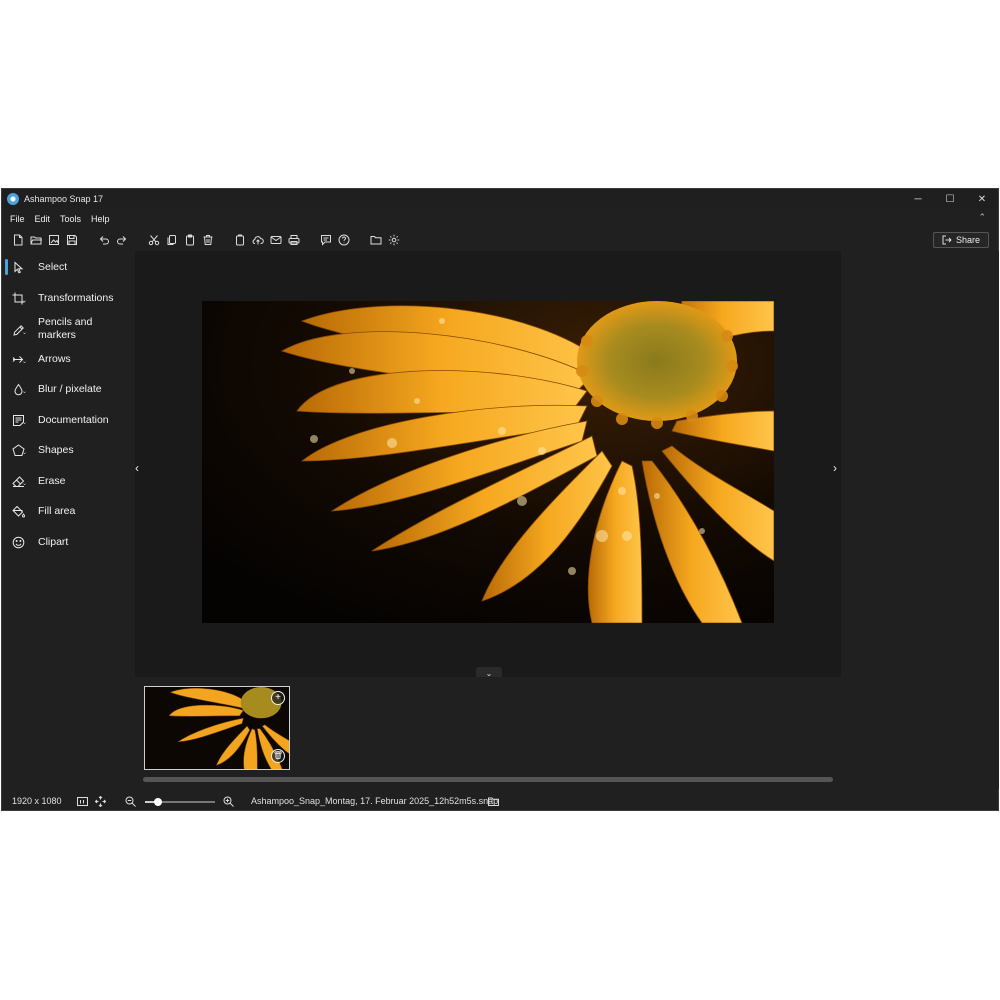  What do you see at coordinates (157, 802) in the screenshot?
I see `zoom-slider-thumb` at bounding box center [157, 802].